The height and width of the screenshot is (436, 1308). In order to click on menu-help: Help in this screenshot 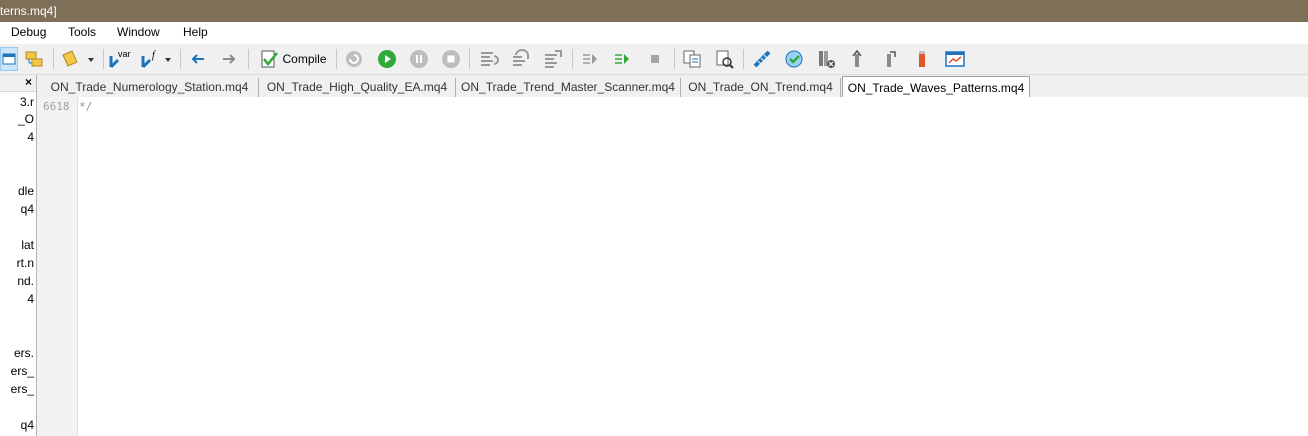, I will do `click(195, 32)`.